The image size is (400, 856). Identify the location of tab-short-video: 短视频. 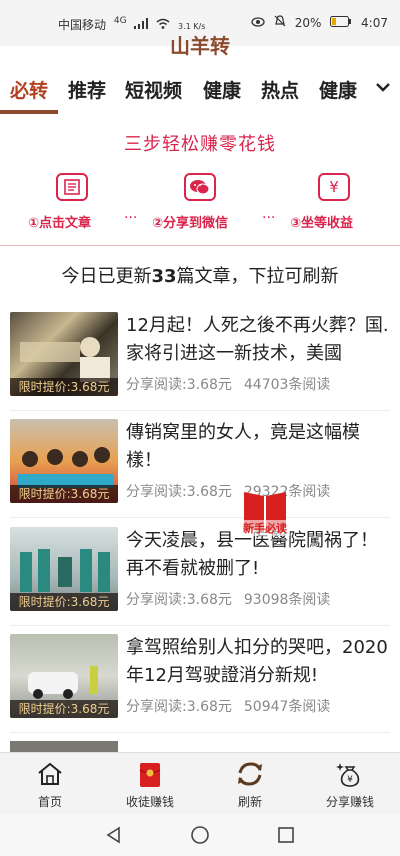
(153, 89).